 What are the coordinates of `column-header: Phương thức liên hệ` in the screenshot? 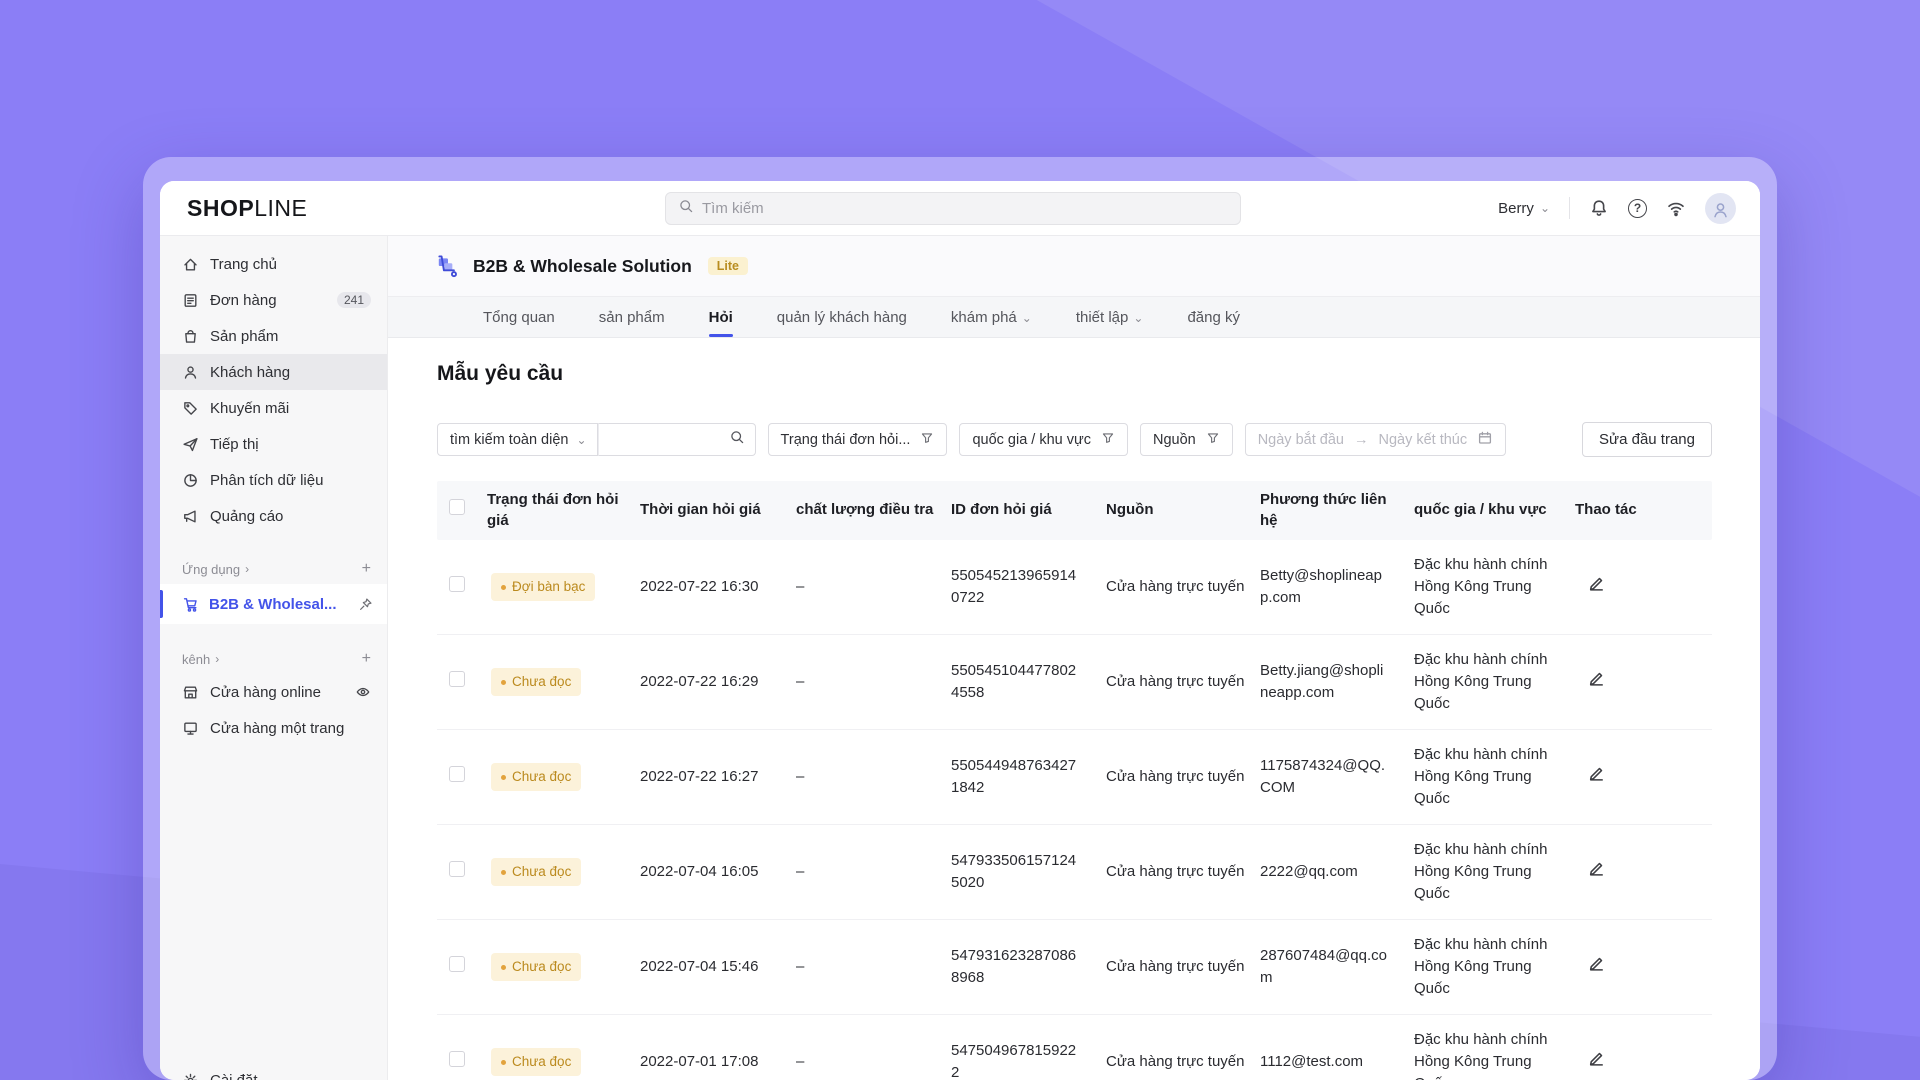 It's located at (1323, 510).